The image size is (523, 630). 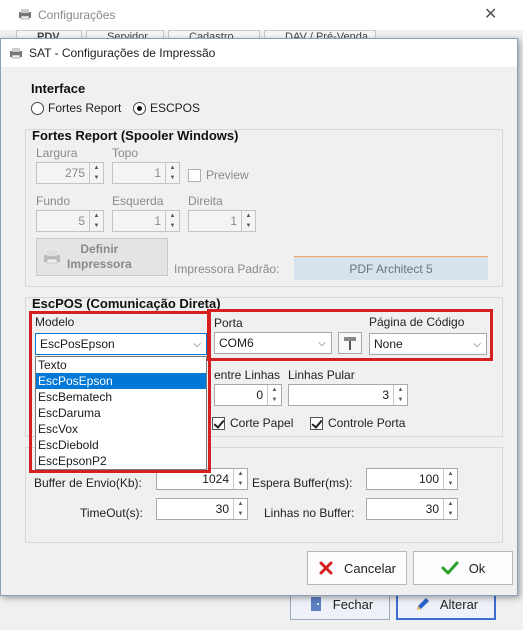 I want to click on pencil-icon, so click(x=422, y=604).